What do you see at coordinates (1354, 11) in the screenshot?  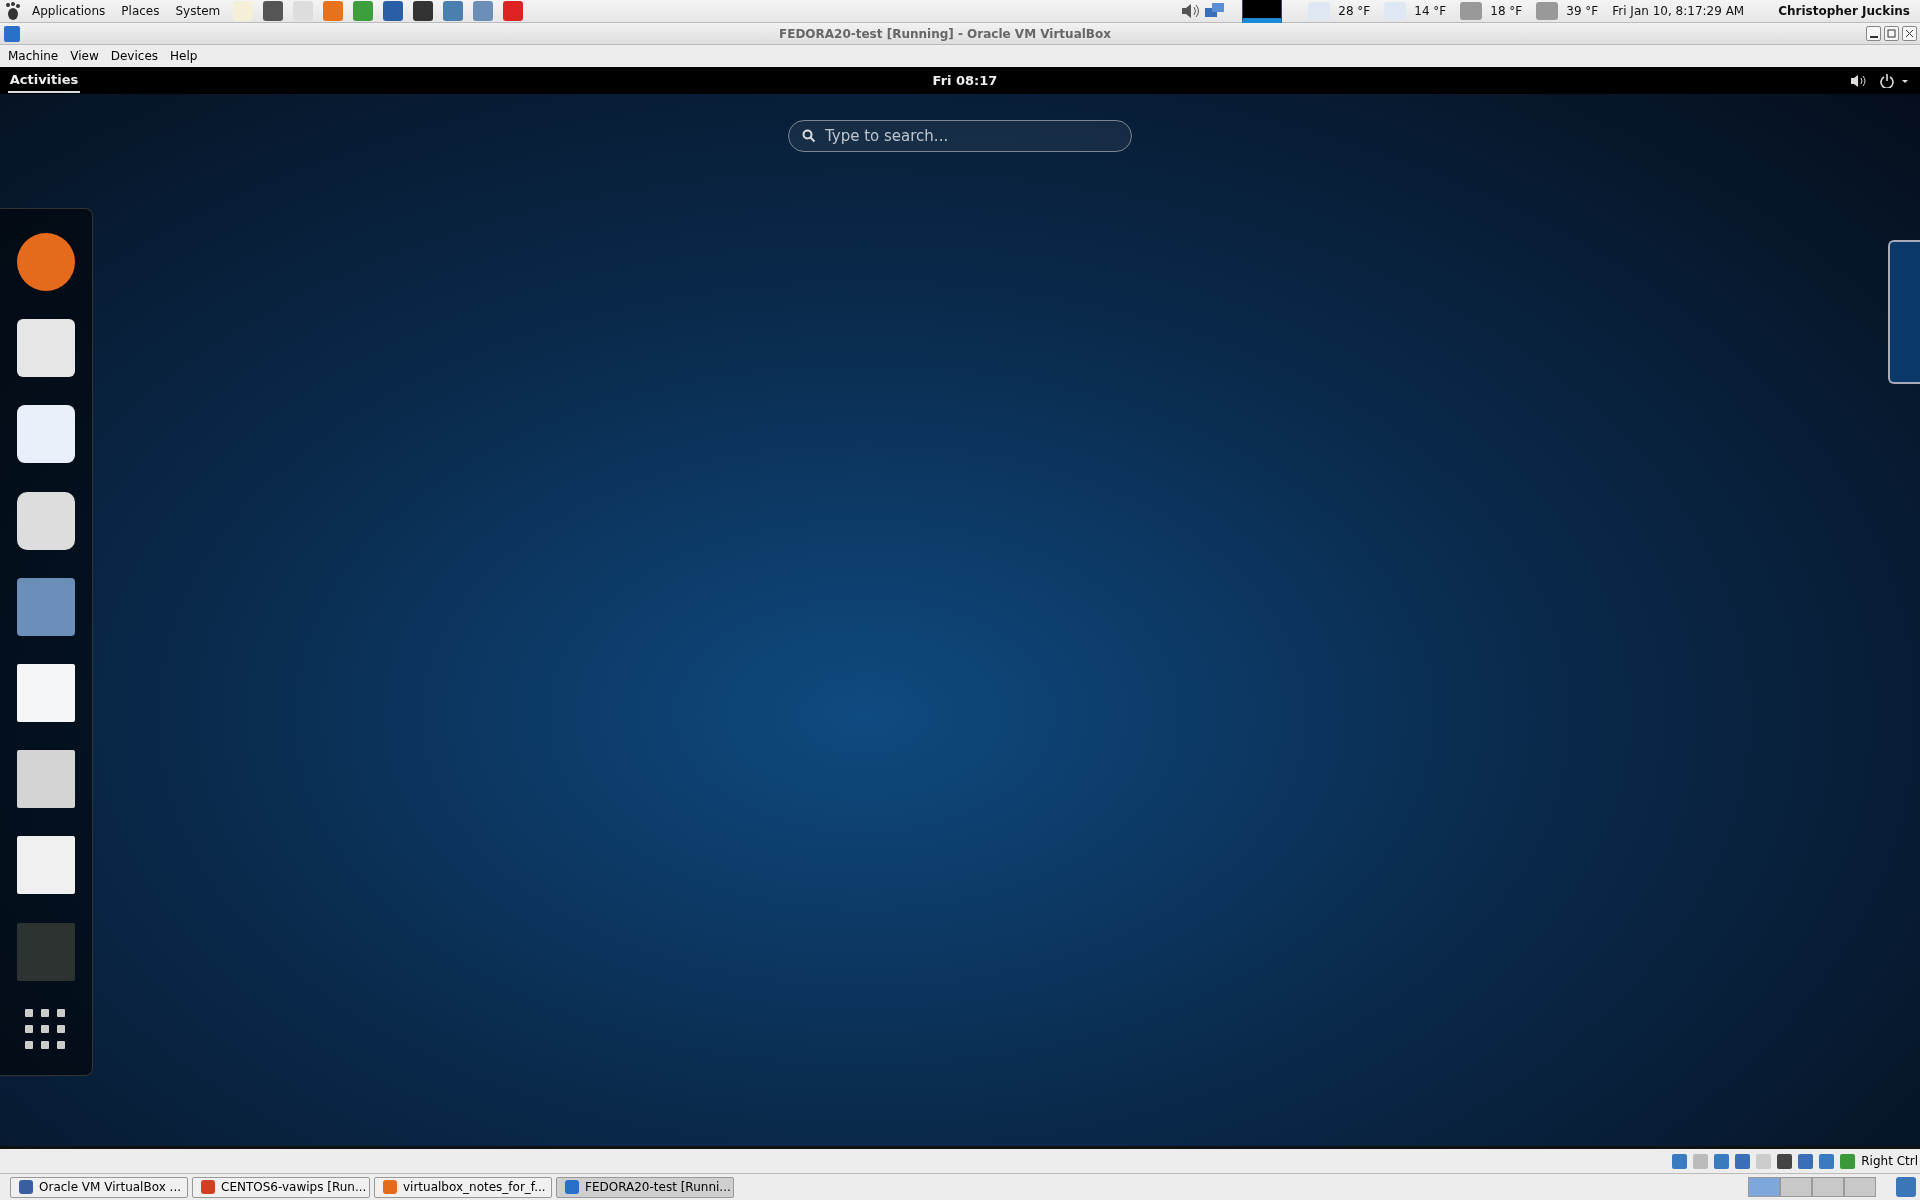 I see `weather-reading: 28 °F` at bounding box center [1354, 11].